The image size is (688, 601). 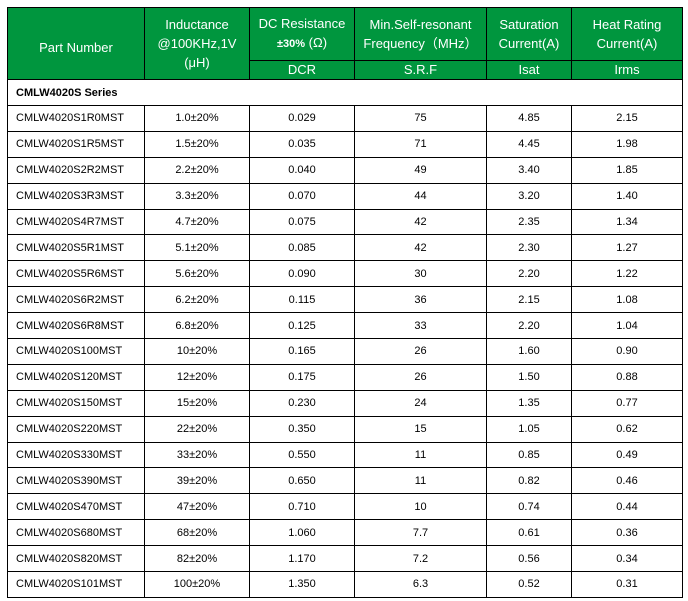 I want to click on header-part-number-label: Part Number, so click(x=76, y=47).